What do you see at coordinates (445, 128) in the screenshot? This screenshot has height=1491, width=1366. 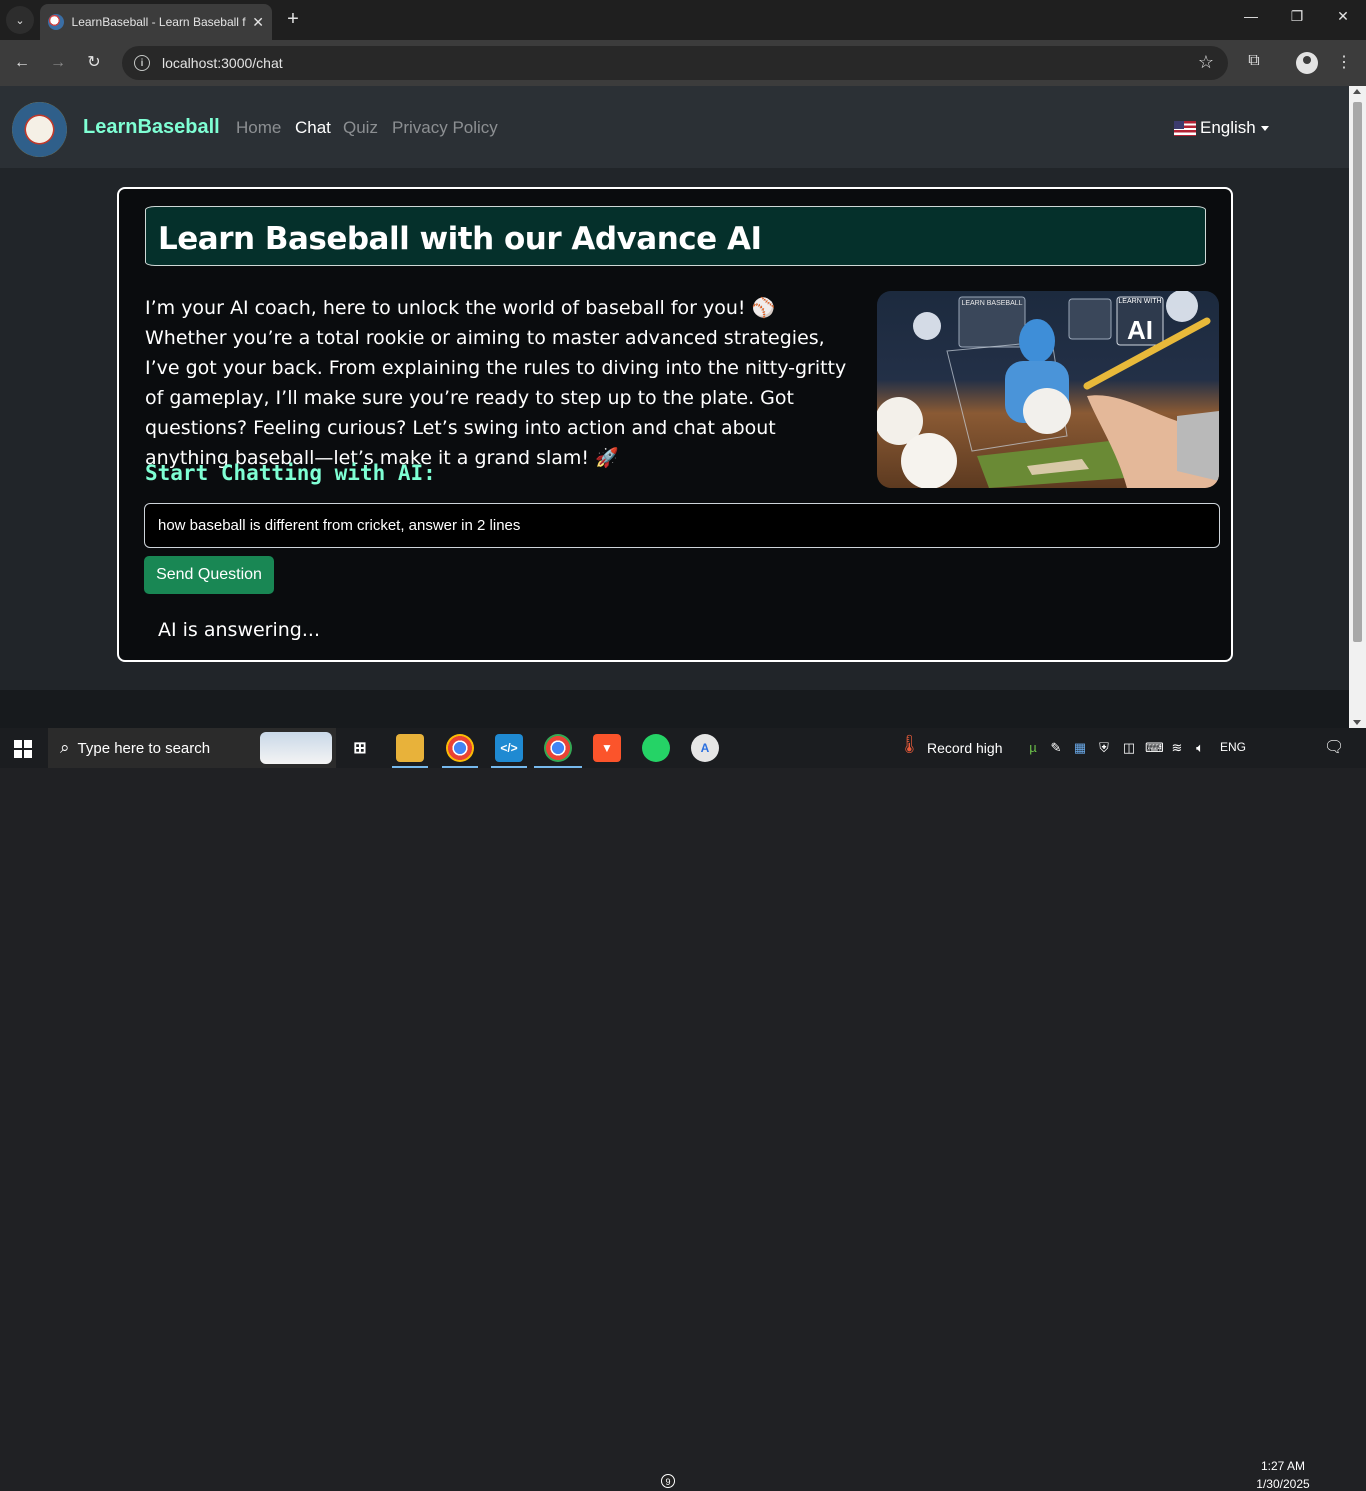 I see `nav-privacy-policy: Privacy Policy` at bounding box center [445, 128].